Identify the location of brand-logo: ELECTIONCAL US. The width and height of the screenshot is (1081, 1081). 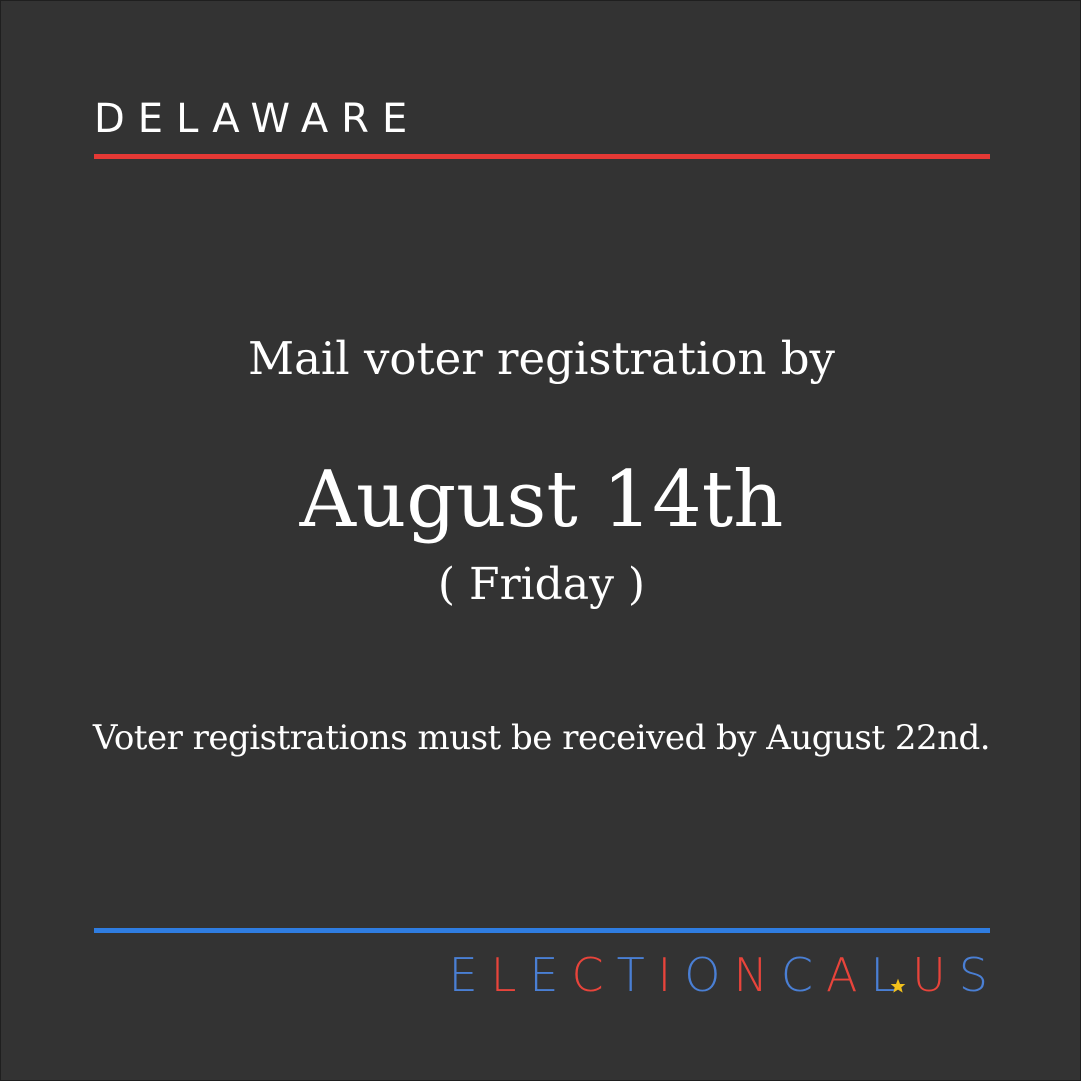
(718, 975).